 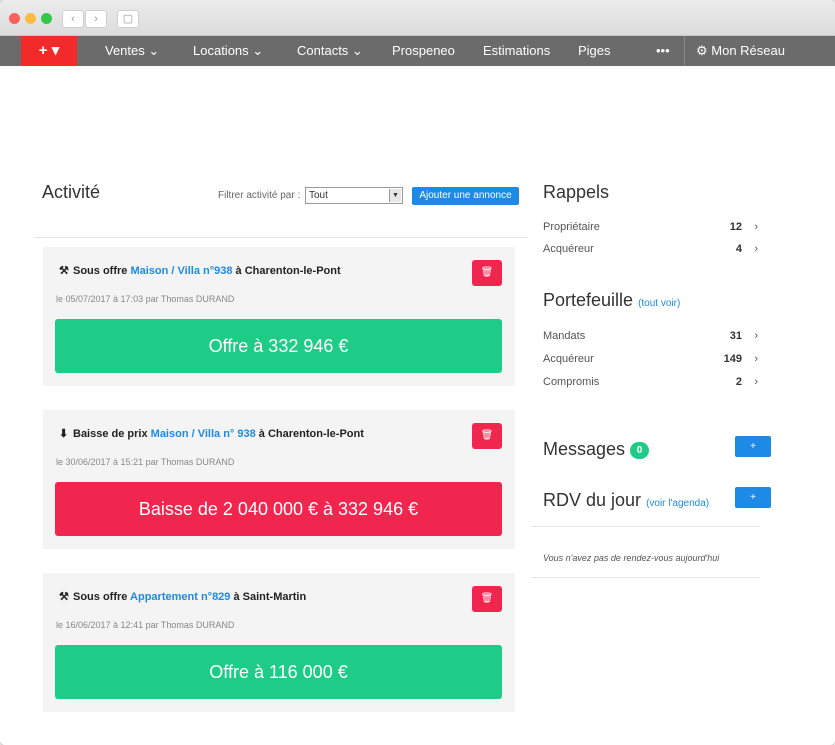 I want to click on portefeuille-count: 2, so click(x=738, y=382).